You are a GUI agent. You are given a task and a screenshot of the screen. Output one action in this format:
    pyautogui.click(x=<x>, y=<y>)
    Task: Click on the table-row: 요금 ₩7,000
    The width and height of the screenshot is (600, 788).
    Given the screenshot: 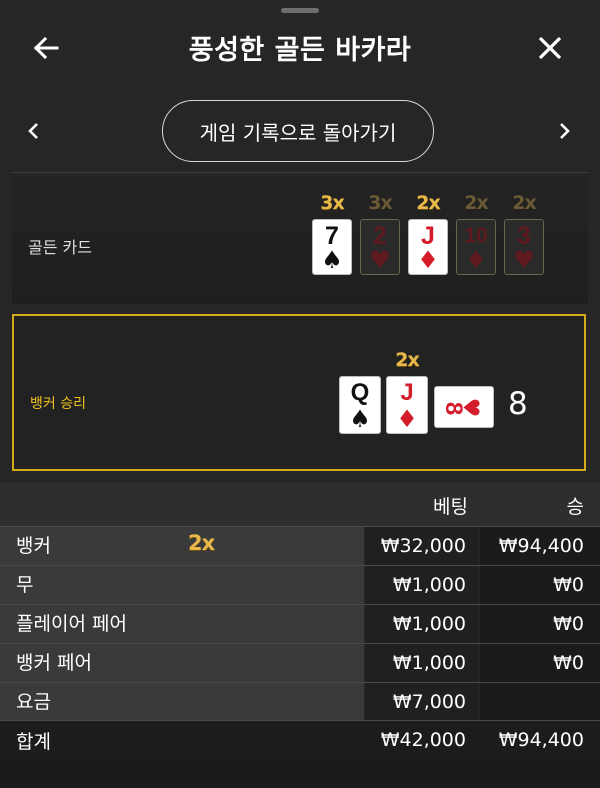 What is the action you would take?
    pyautogui.click(x=300, y=701)
    